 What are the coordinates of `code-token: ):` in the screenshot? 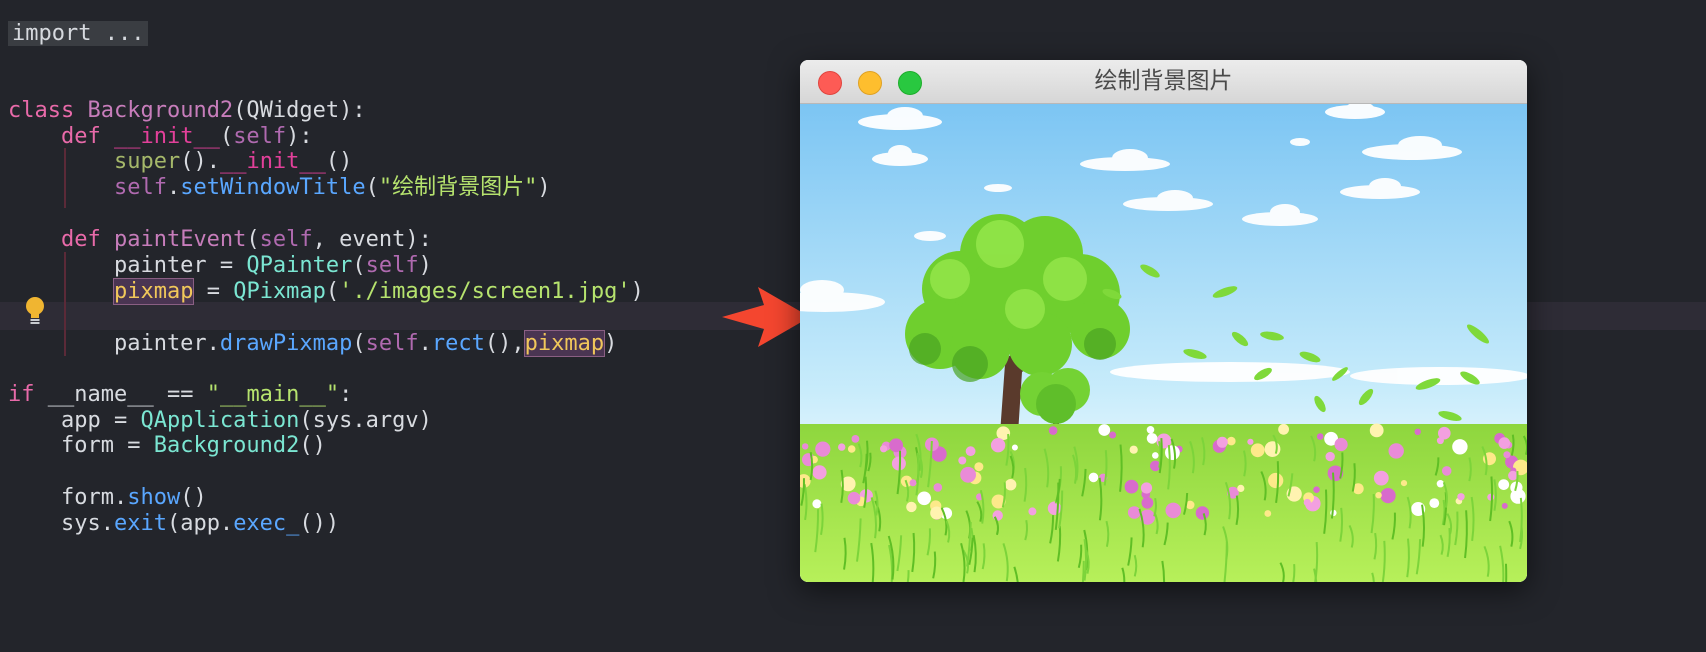 It's located at (299, 136).